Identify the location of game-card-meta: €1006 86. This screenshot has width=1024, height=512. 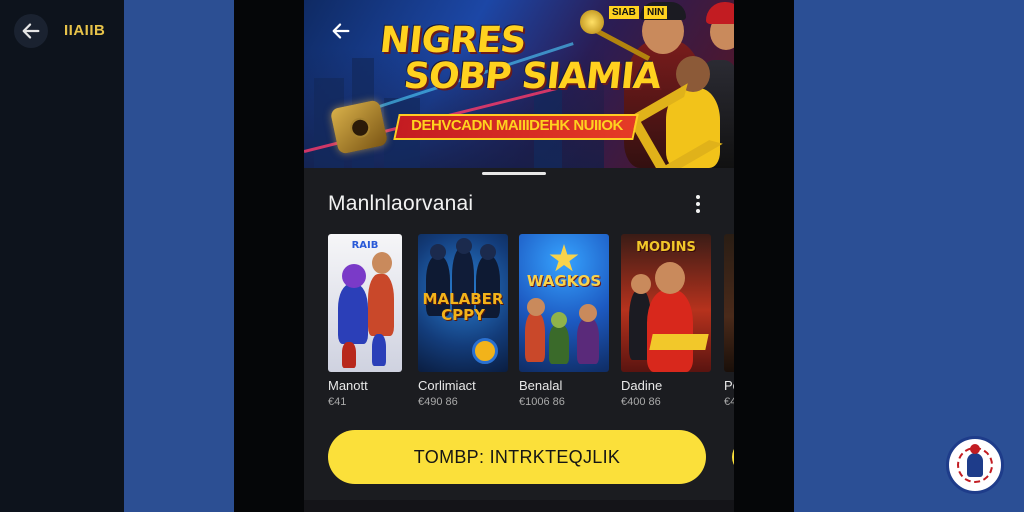
(542, 402).